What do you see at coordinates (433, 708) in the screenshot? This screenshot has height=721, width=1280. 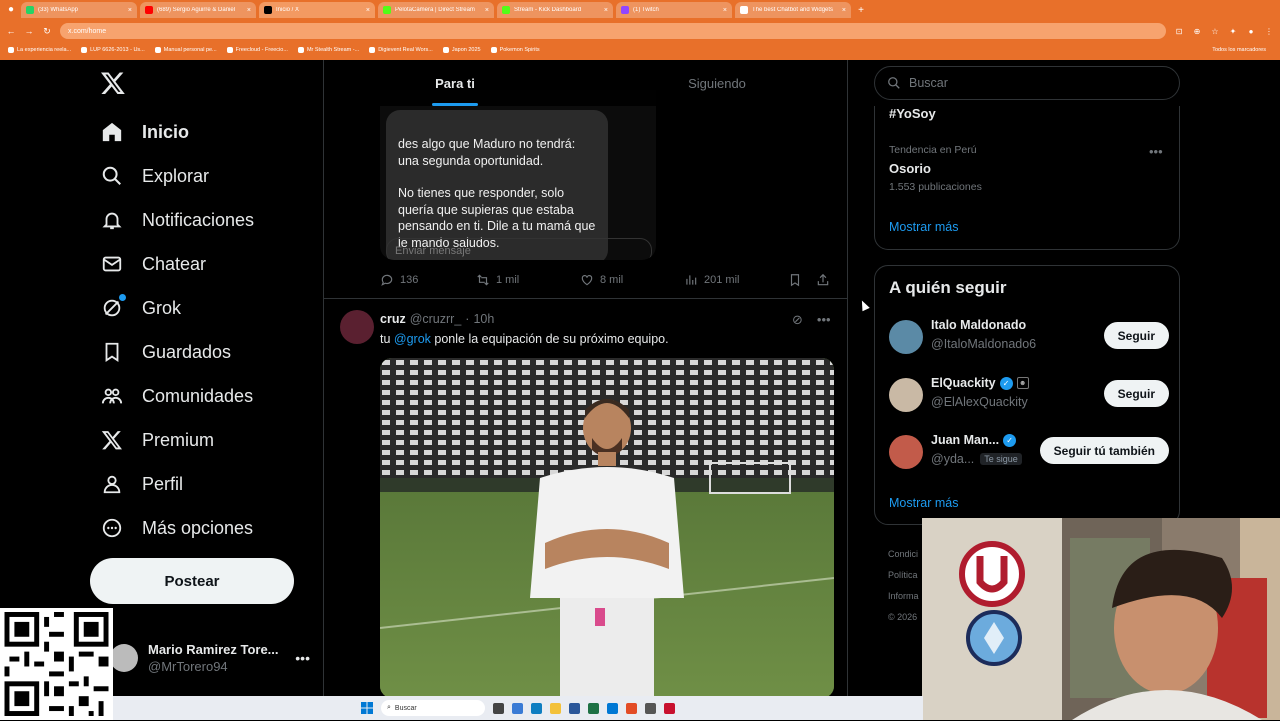 I see `taskbar-search: ⌕ Buscar` at bounding box center [433, 708].